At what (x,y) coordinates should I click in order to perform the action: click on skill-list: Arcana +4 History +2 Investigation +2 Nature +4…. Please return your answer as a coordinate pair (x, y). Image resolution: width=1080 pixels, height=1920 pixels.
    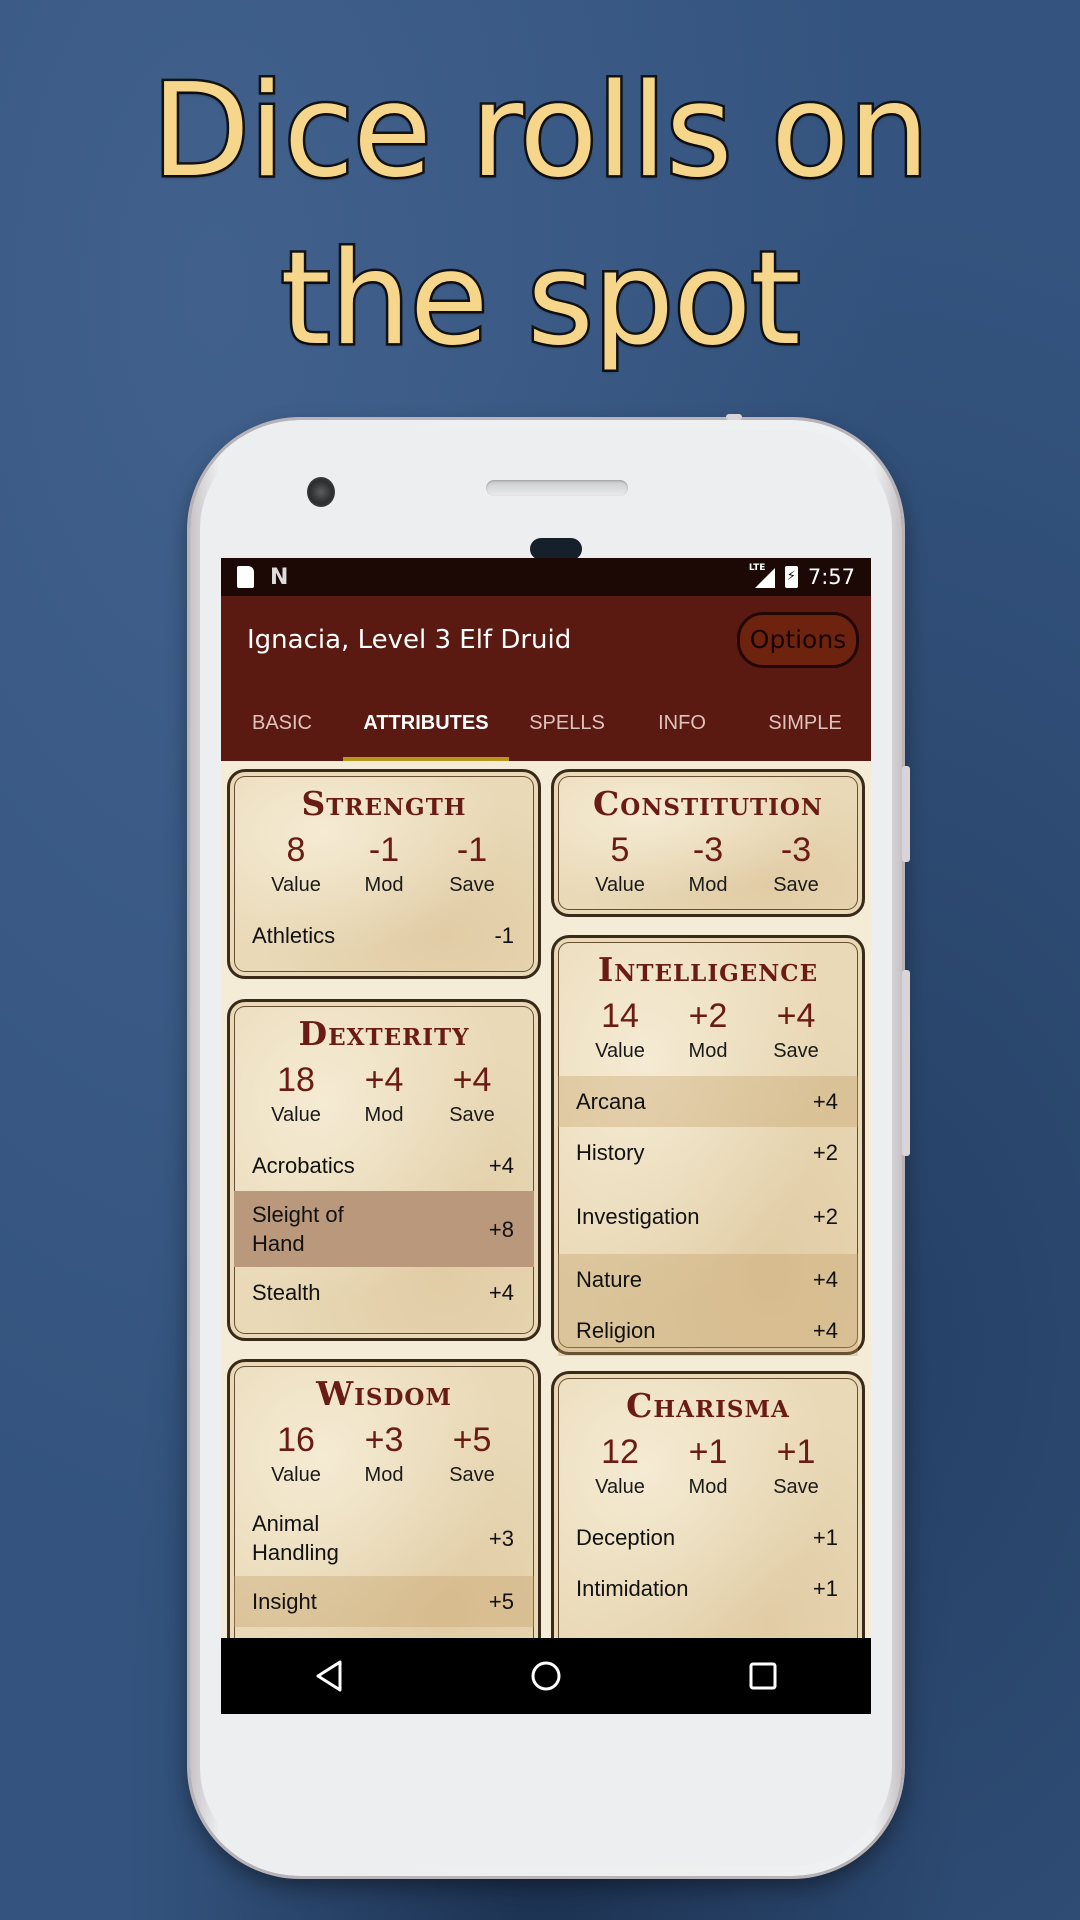
    Looking at the image, I should click on (708, 1216).